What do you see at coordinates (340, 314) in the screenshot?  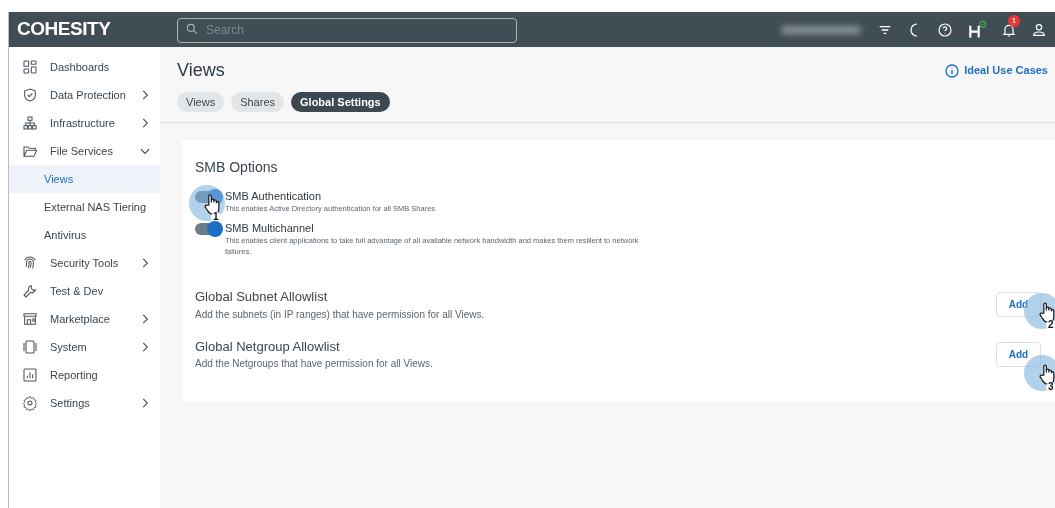 I see `allowlist-description: Add the subnets (in IP ranges) that have permission for all Views.` at bounding box center [340, 314].